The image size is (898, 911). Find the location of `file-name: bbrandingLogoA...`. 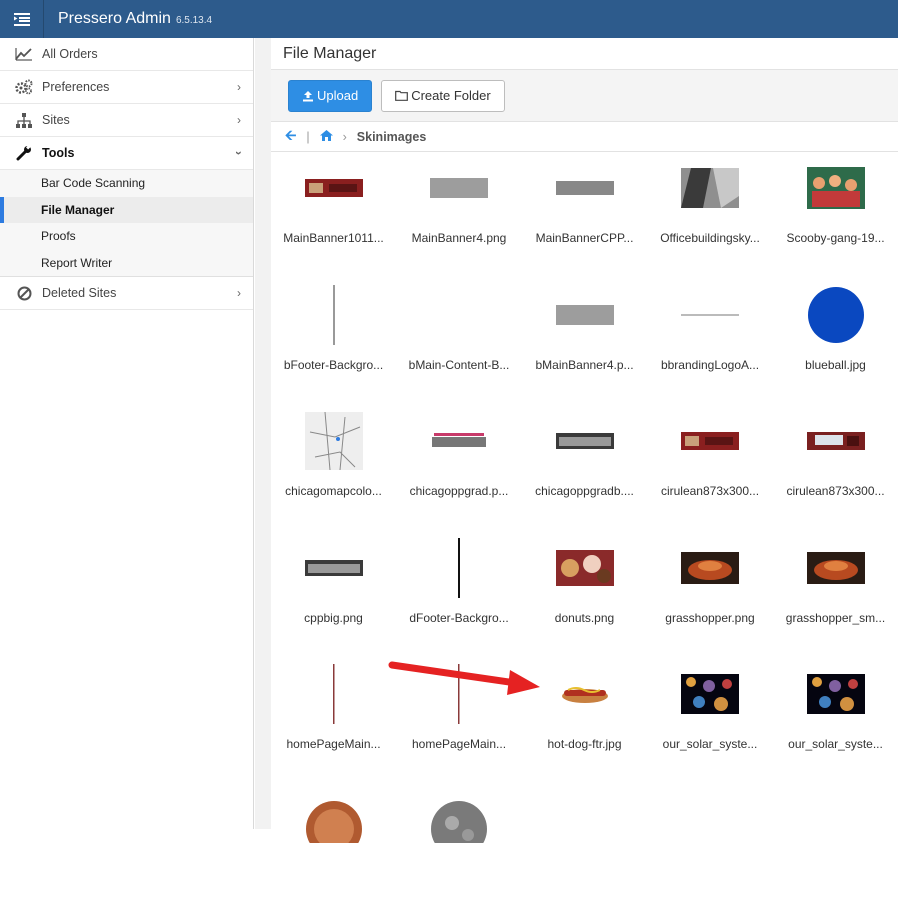

file-name: bbrandingLogoA... is located at coordinates (710, 364).